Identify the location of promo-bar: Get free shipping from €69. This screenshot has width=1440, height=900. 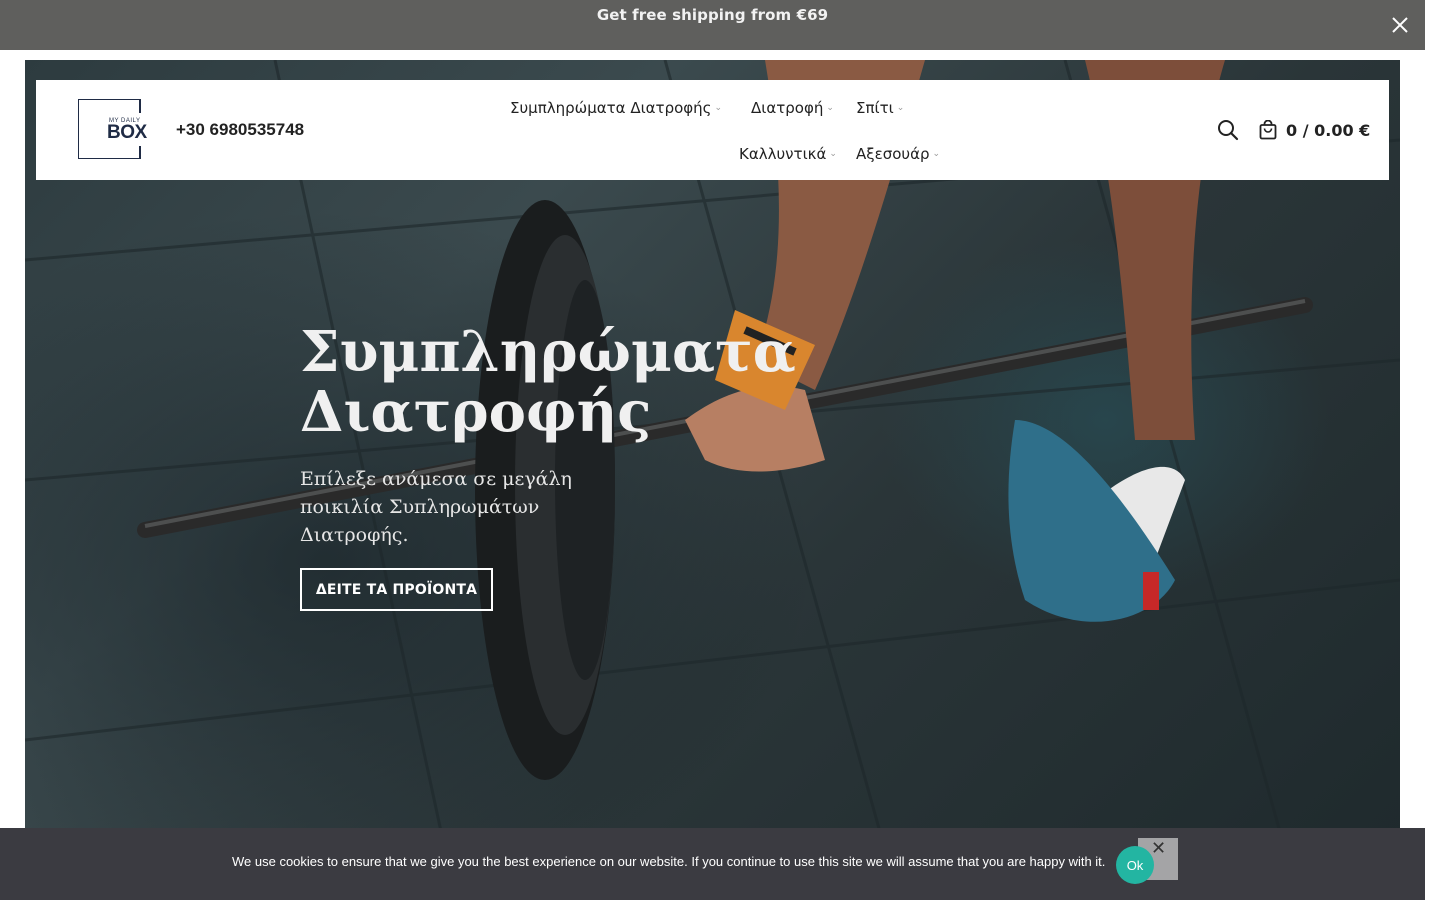
(712, 25).